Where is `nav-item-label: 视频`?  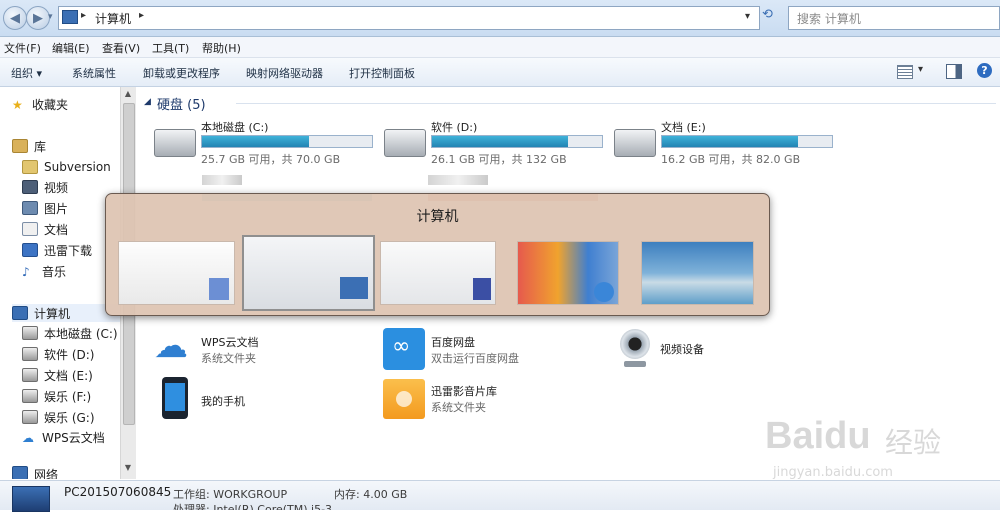
nav-item-label: 视频 is located at coordinates (56, 187).